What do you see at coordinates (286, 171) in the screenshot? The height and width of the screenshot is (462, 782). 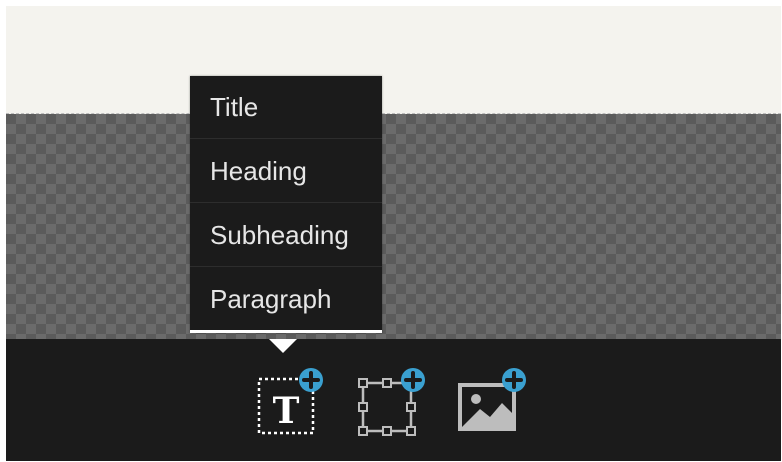 I see `menu-item-heading: Heading` at bounding box center [286, 171].